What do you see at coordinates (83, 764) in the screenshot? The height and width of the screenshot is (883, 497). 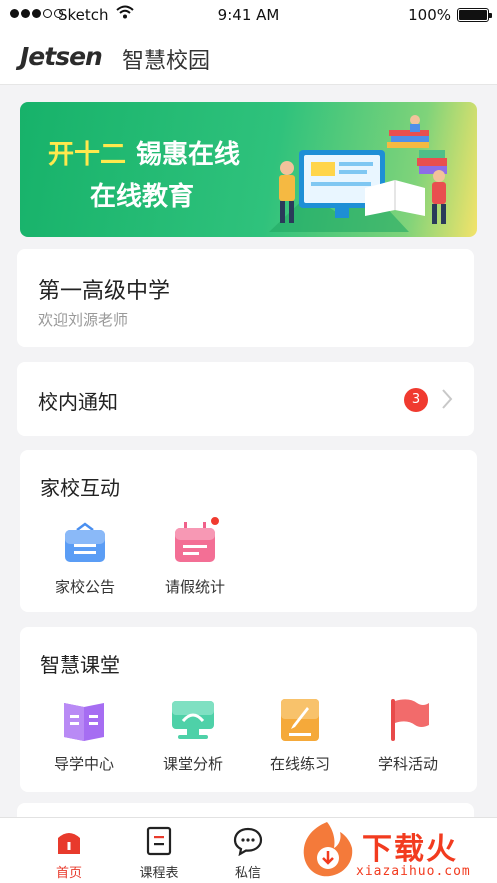 I see `grid-item-label: 导学中心` at bounding box center [83, 764].